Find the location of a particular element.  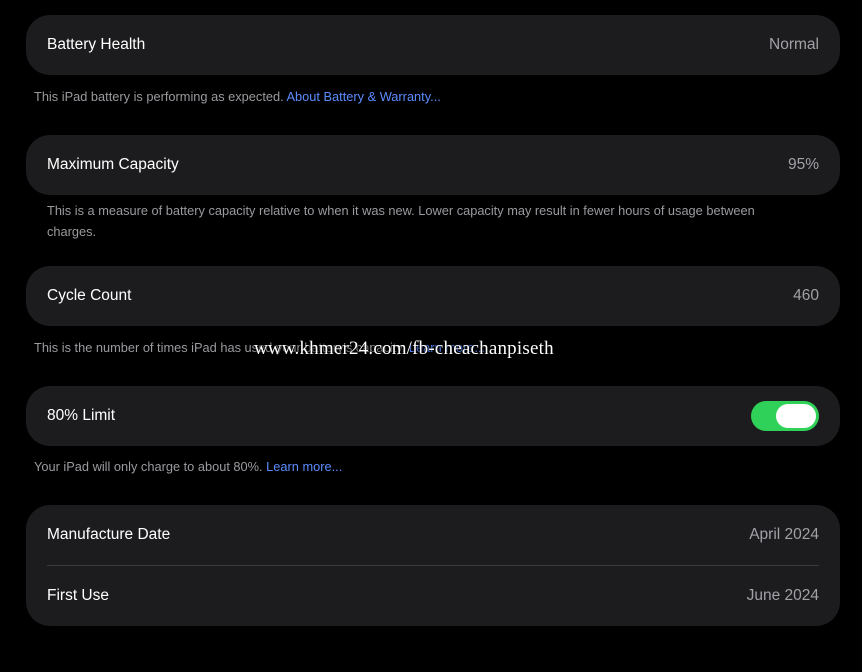

manufacture-date-value: April 2024 is located at coordinates (784, 534).